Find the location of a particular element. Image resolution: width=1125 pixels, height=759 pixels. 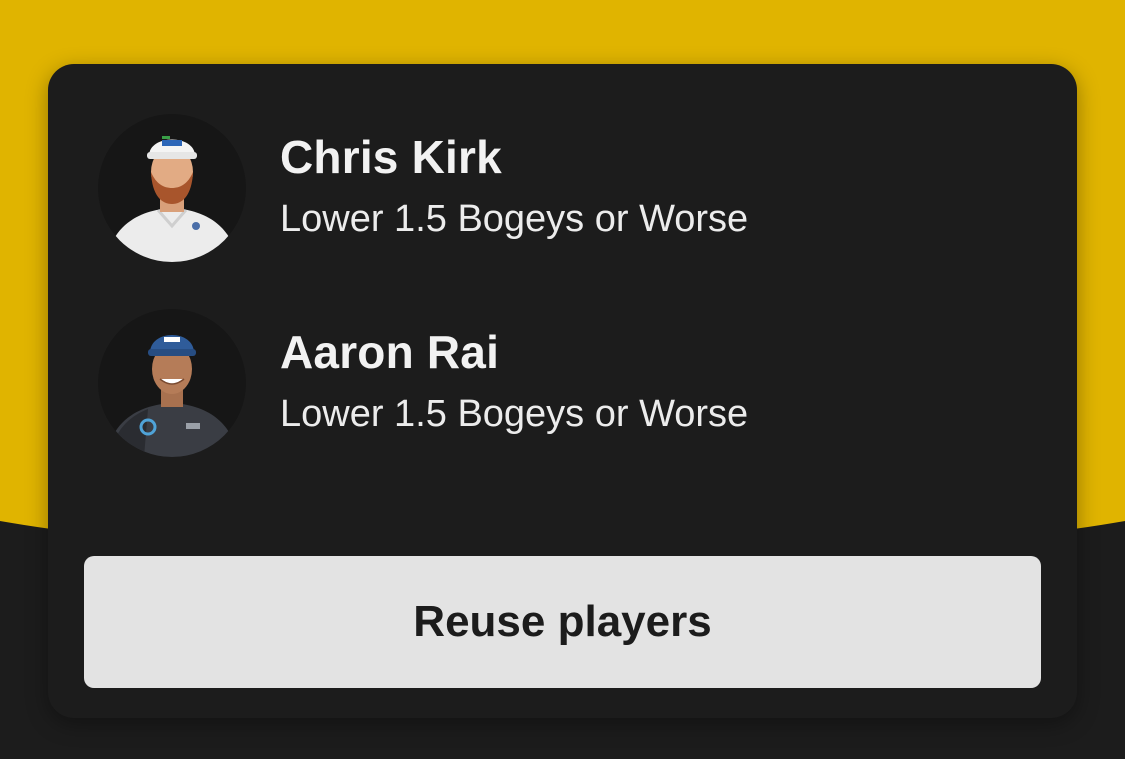

reuse-players-button: Reuse players is located at coordinates (562, 622).